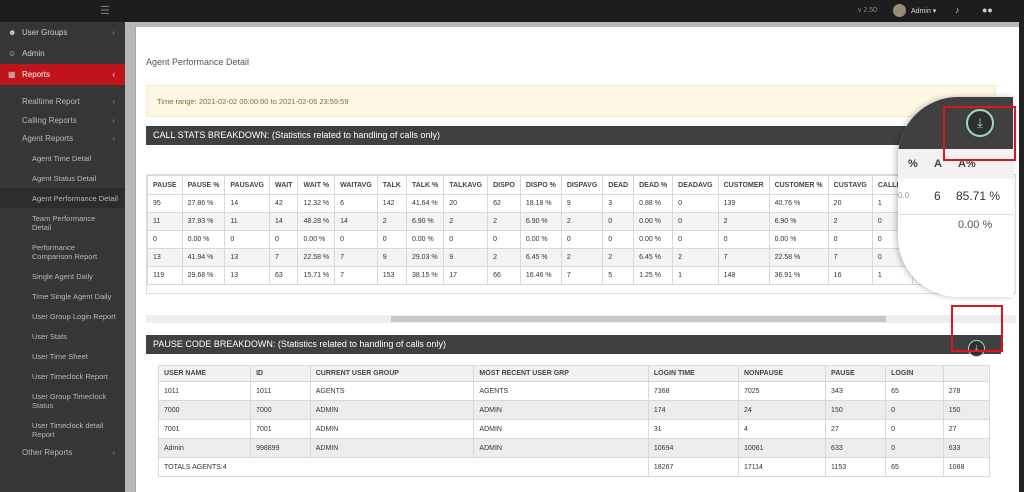  What do you see at coordinates (695, 185) in the screenshot?
I see `column-header: DEADAVG` at bounding box center [695, 185].